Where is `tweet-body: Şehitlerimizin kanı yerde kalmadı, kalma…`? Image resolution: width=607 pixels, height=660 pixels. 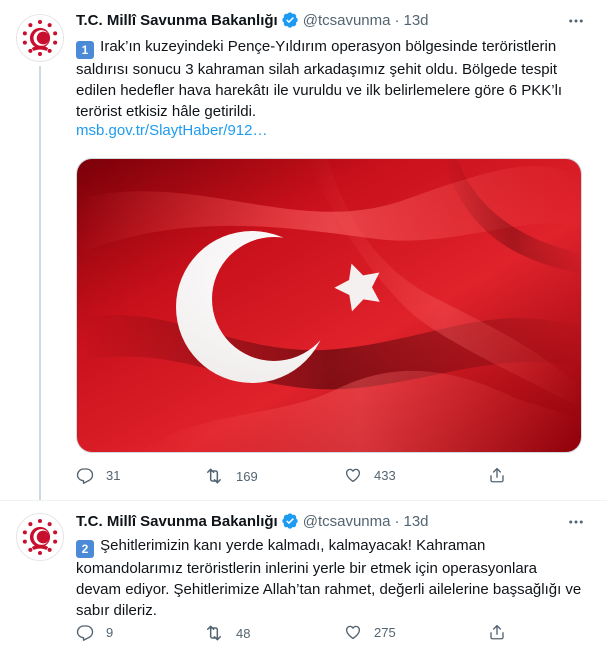 tweet-body: Şehitlerimizin kanı yerde kalmadı, kalma… is located at coordinates (329, 578).